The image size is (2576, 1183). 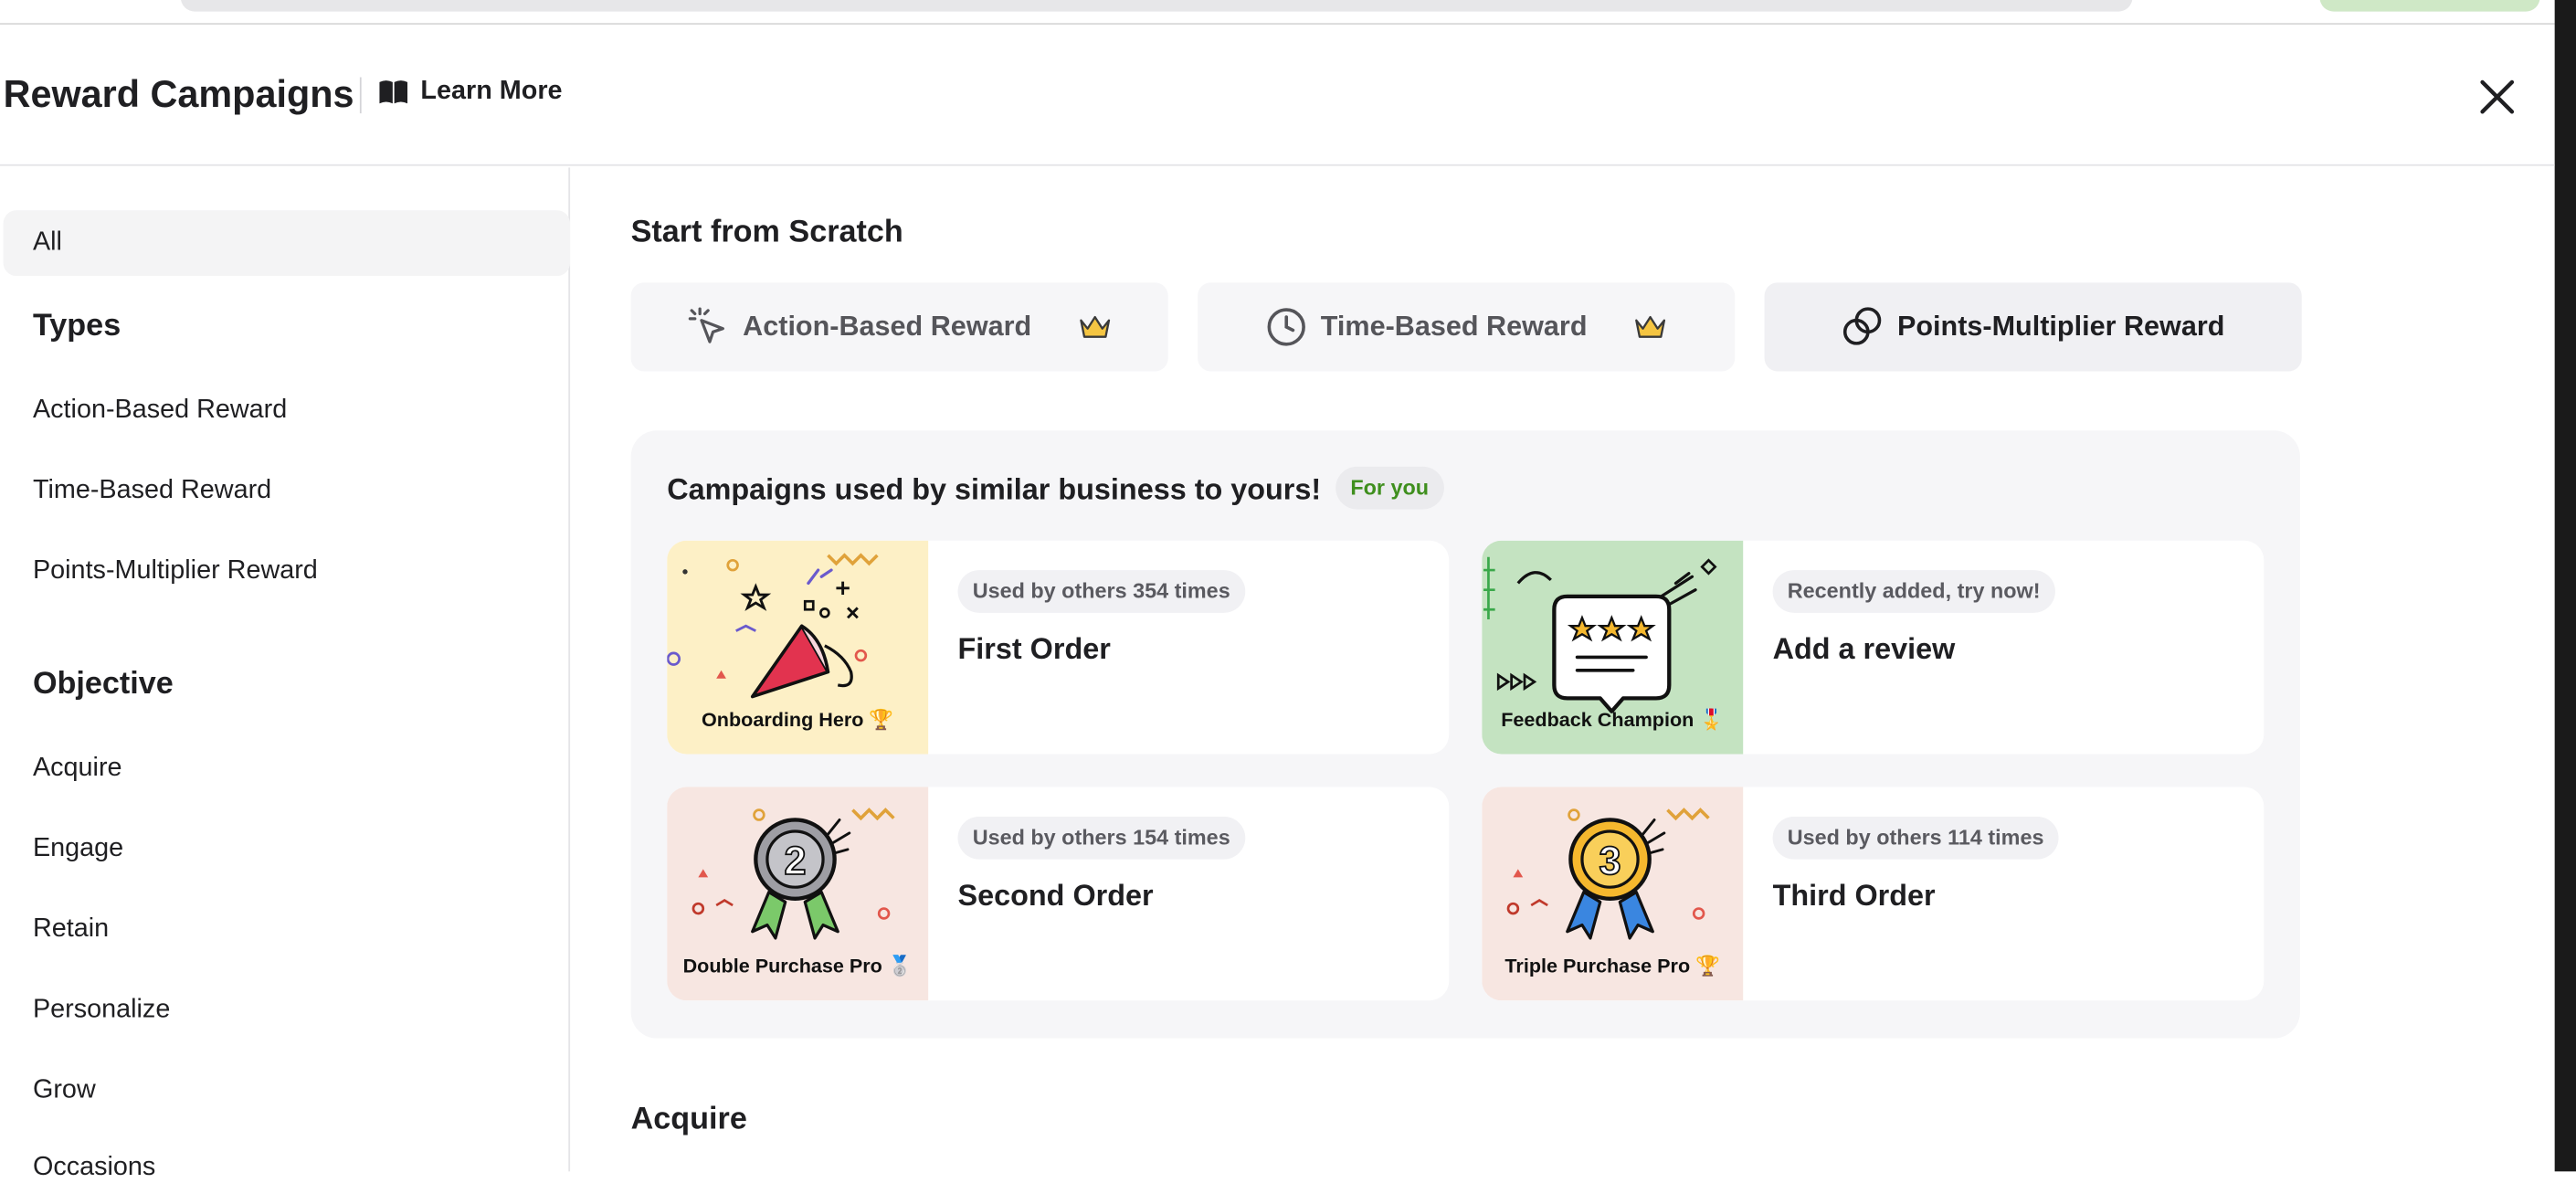 I want to click on usage-badge: Recently added, try now!, so click(x=1914, y=591).